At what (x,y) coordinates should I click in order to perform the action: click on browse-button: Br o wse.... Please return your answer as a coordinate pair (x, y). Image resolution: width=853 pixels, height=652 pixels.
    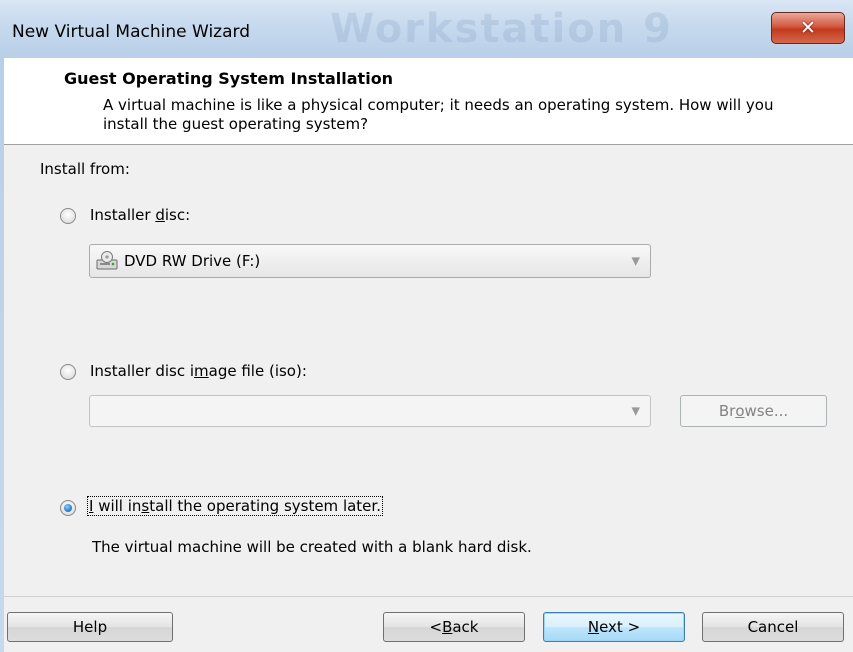
    Looking at the image, I should click on (753, 411).